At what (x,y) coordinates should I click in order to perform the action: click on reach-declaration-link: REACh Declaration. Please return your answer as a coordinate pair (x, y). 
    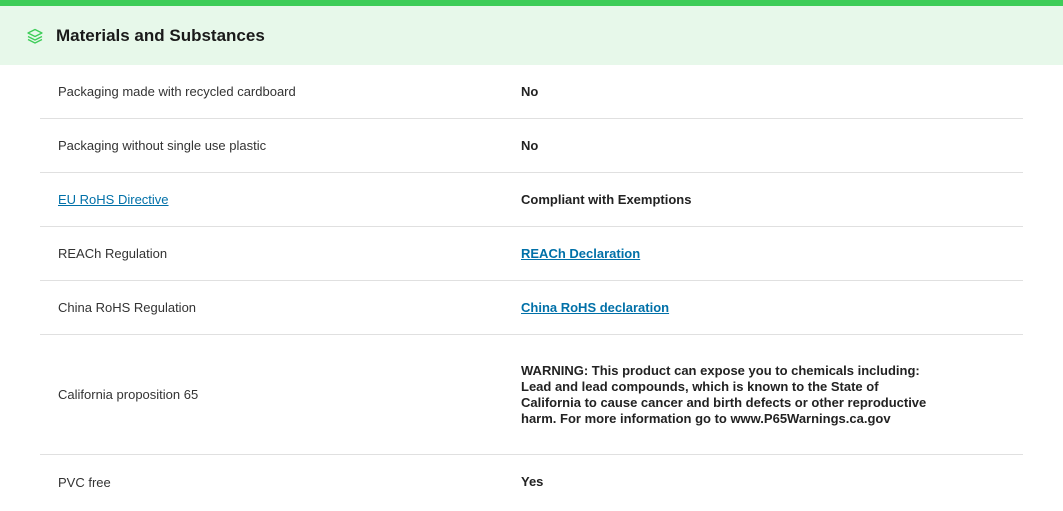
    Looking at the image, I should click on (580, 253).